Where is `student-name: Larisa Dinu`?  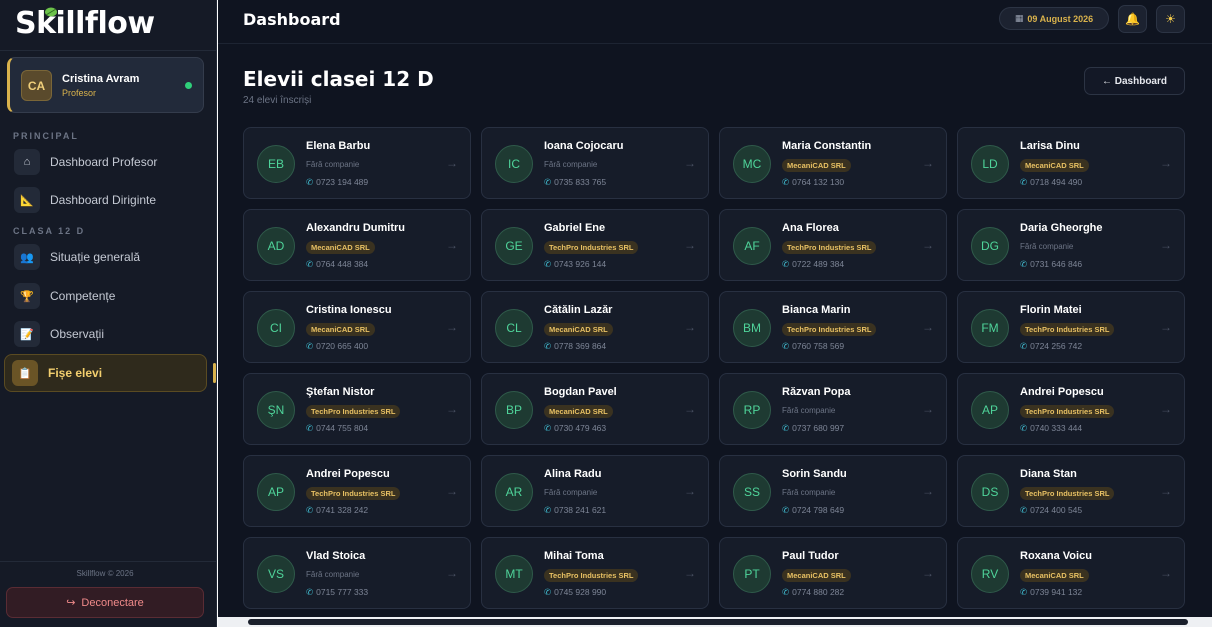
student-name: Larisa Dinu is located at coordinates (1050, 146).